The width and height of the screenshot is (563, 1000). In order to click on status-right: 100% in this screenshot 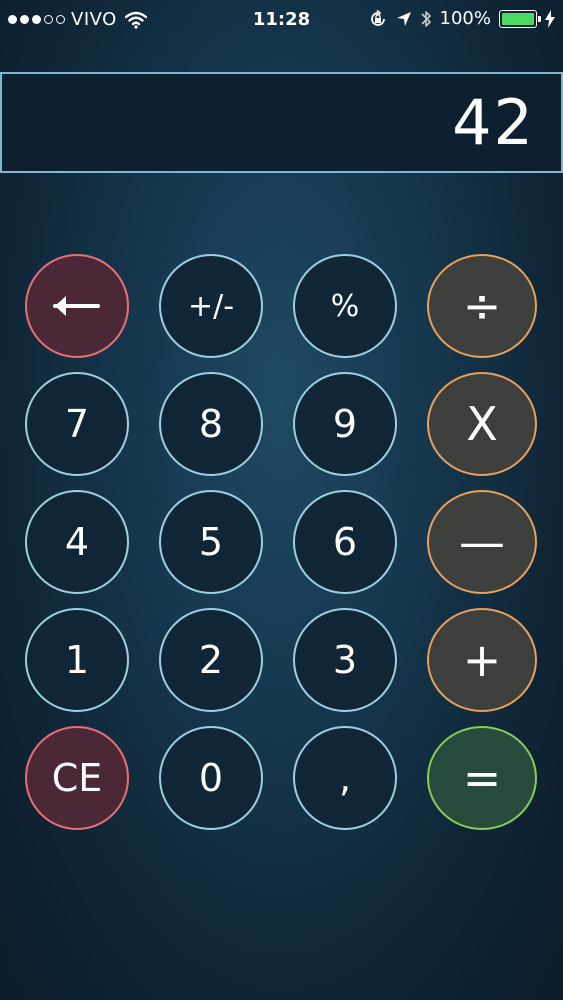, I will do `click(461, 18)`.